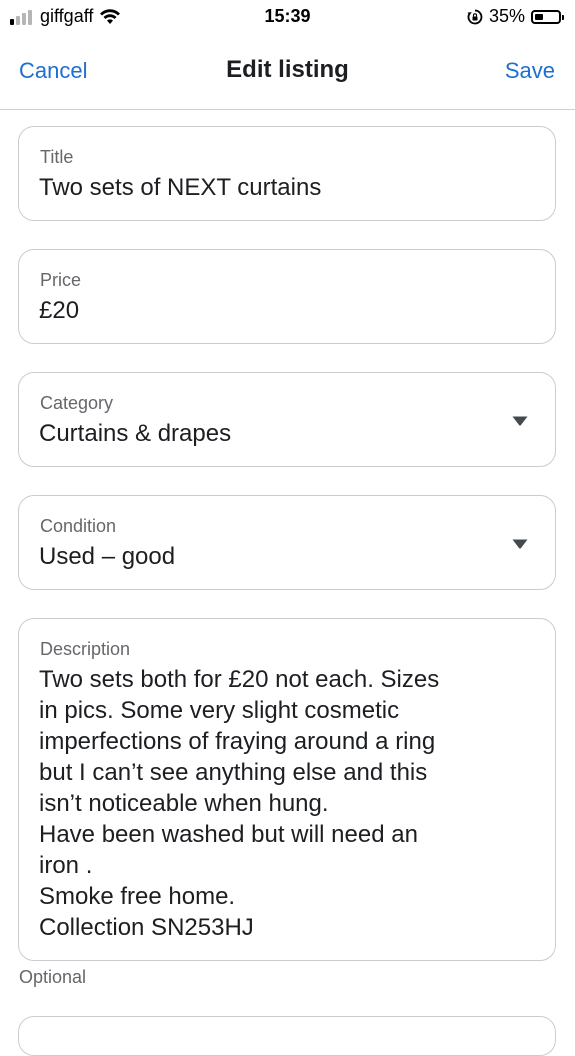  I want to click on navigation-bar: Cancel Edit listing Save, so click(287, 72).